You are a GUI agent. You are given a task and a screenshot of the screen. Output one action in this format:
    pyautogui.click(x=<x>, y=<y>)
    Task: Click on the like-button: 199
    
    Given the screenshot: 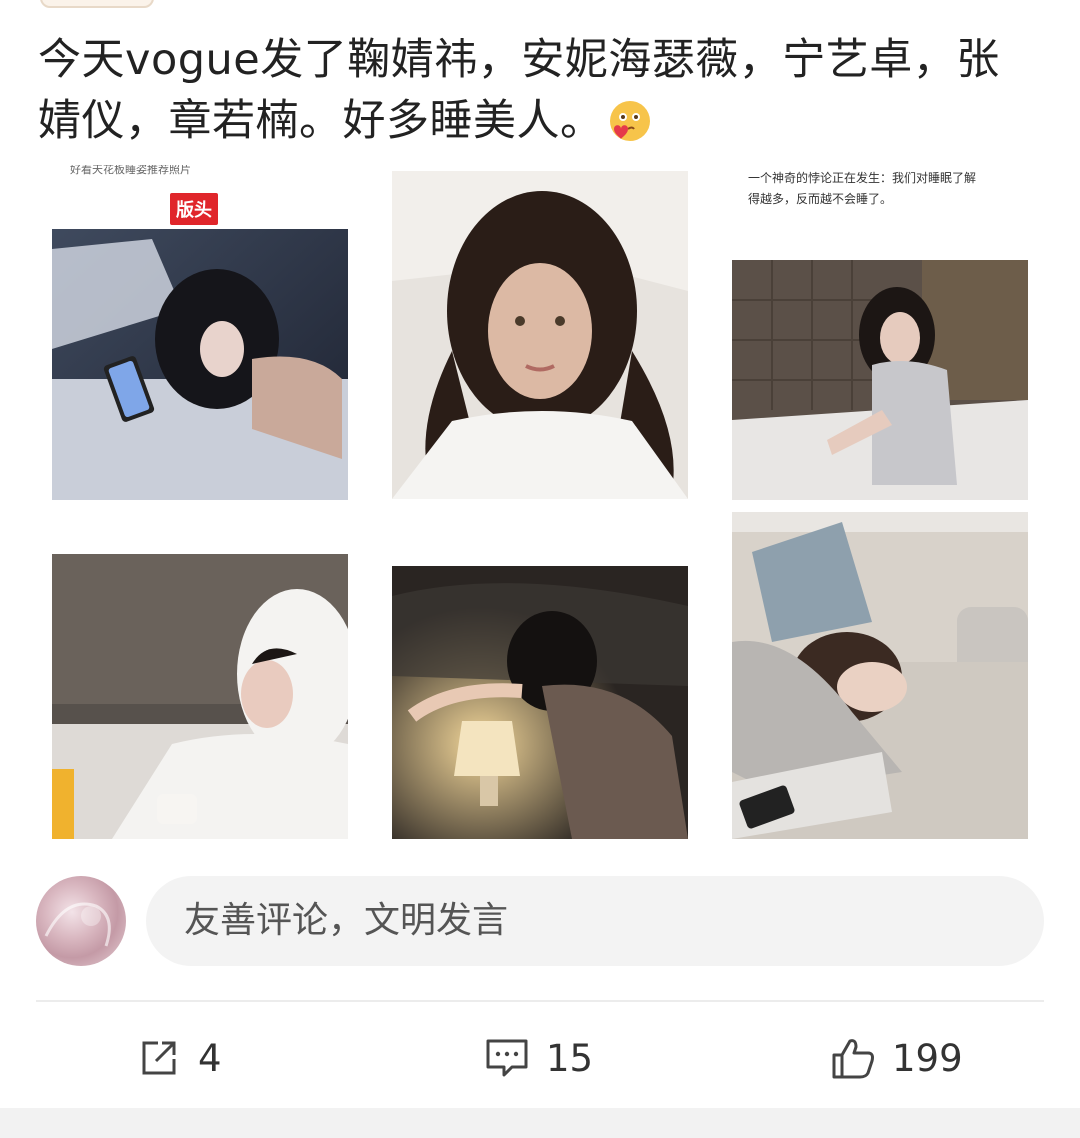 What is the action you would take?
    pyautogui.click(x=896, y=1058)
    